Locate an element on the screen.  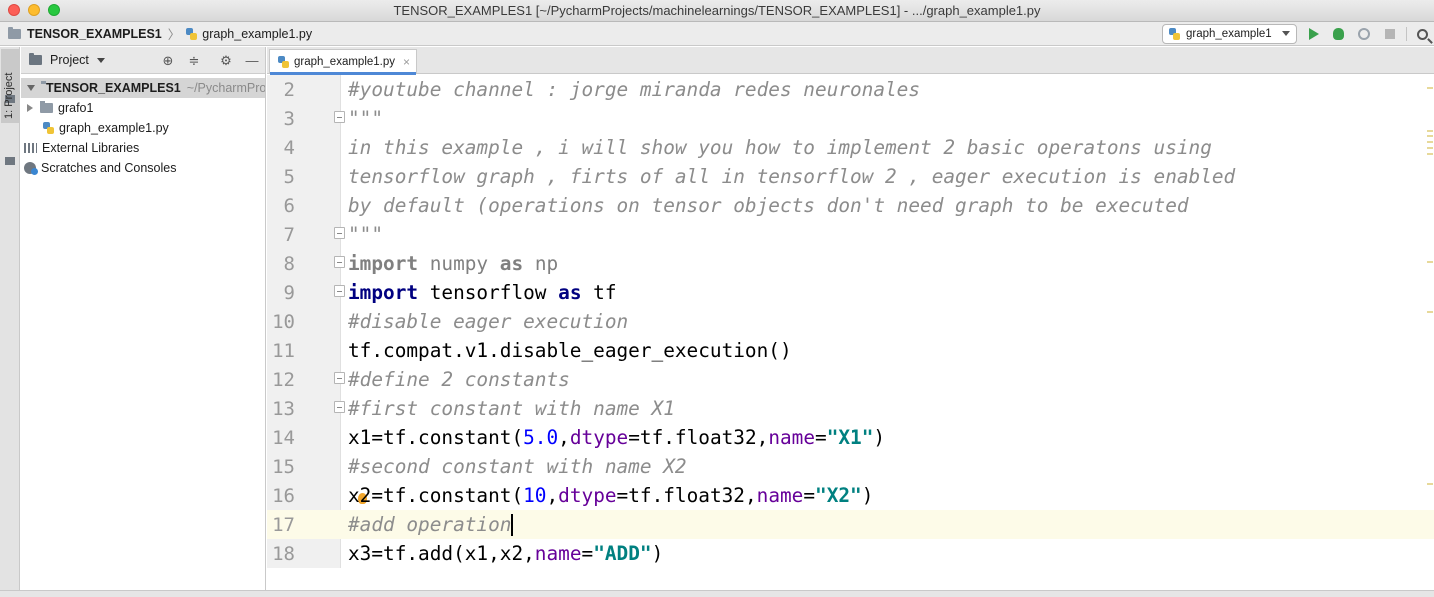
code-text: tf.compat.v1.disable_eager_execution() is located at coordinates (570, 350).